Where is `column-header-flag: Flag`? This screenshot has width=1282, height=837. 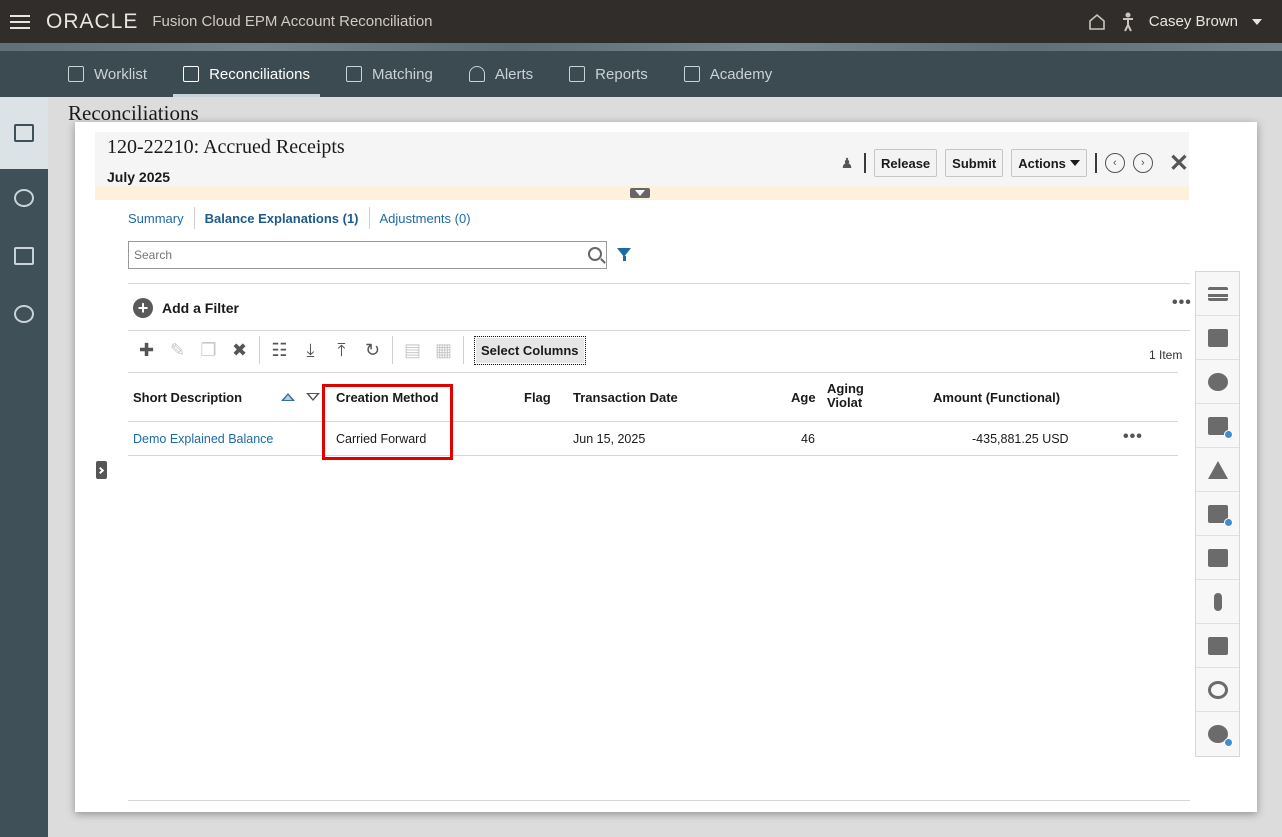 column-header-flag: Flag is located at coordinates (537, 397).